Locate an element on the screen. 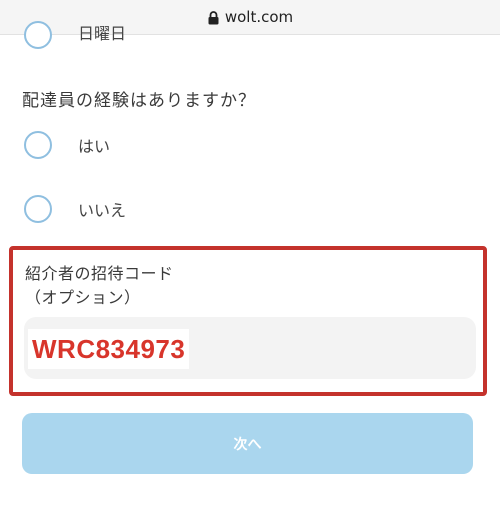  referral-code-value-box: WRC834973 is located at coordinates (109, 349).